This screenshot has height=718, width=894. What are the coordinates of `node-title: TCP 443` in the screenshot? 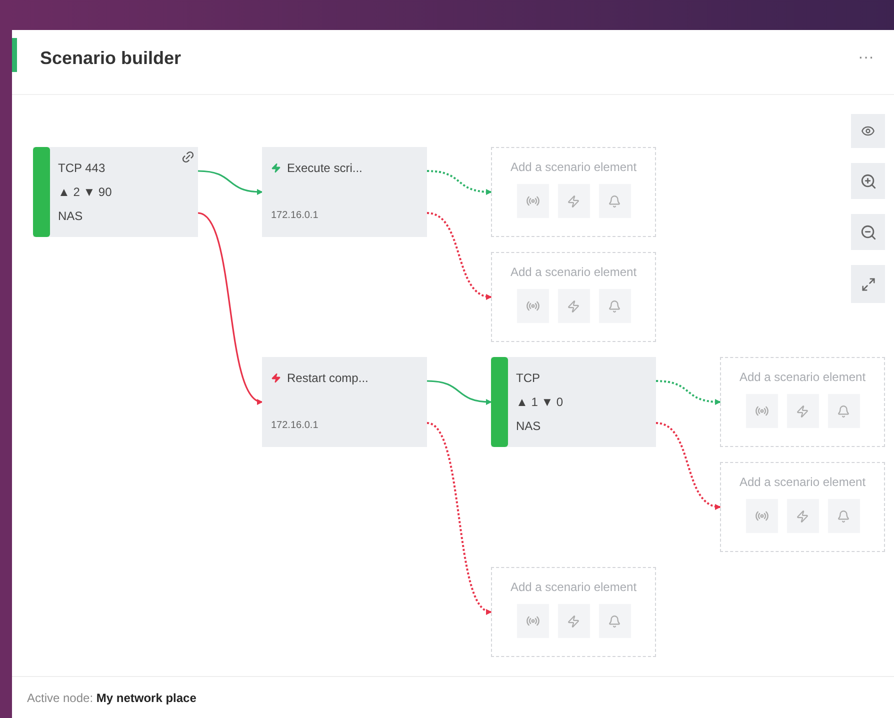 It's located at (82, 168).